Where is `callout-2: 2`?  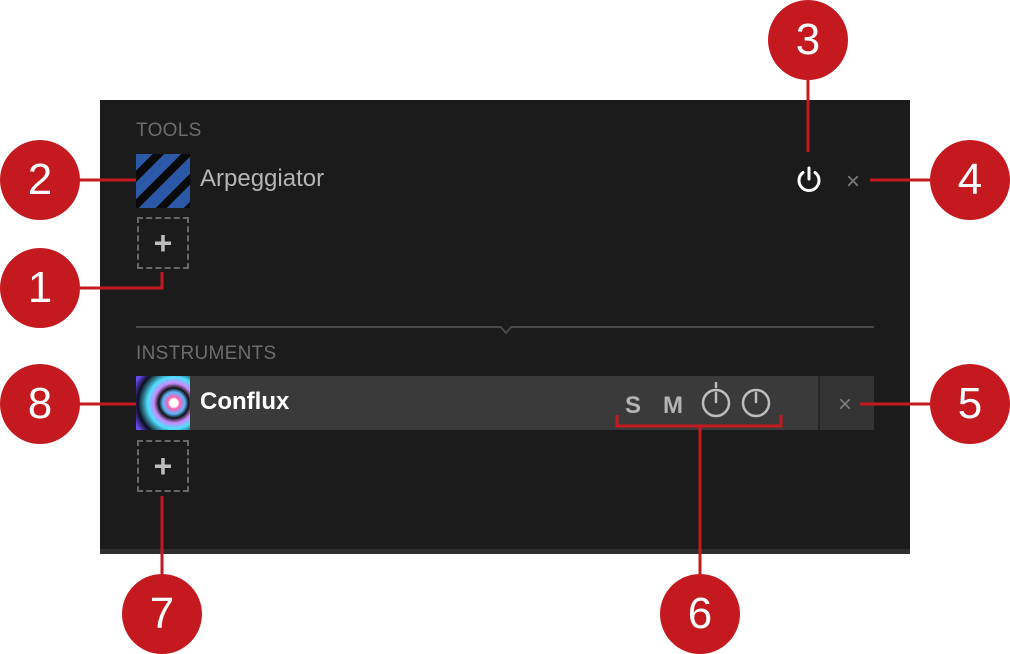 callout-2: 2 is located at coordinates (40, 180).